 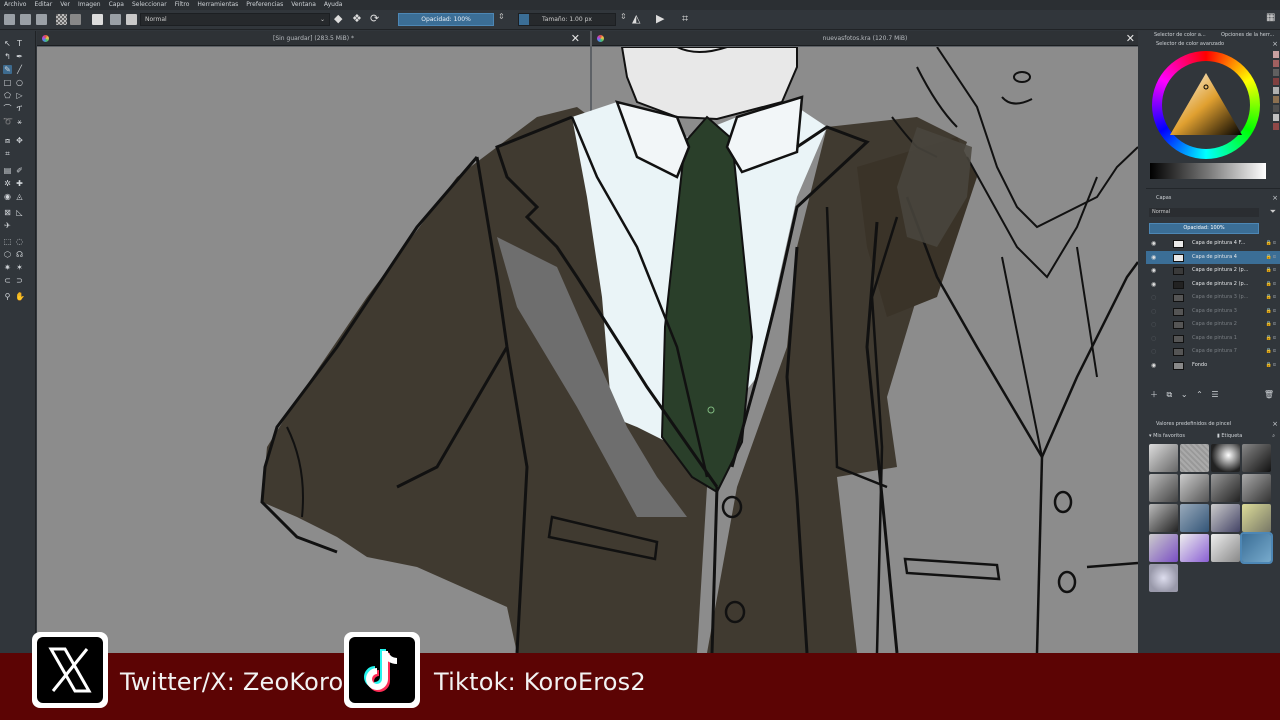 What do you see at coordinates (1256, 548) in the screenshot?
I see `brush-preset-fill-bucket` at bounding box center [1256, 548].